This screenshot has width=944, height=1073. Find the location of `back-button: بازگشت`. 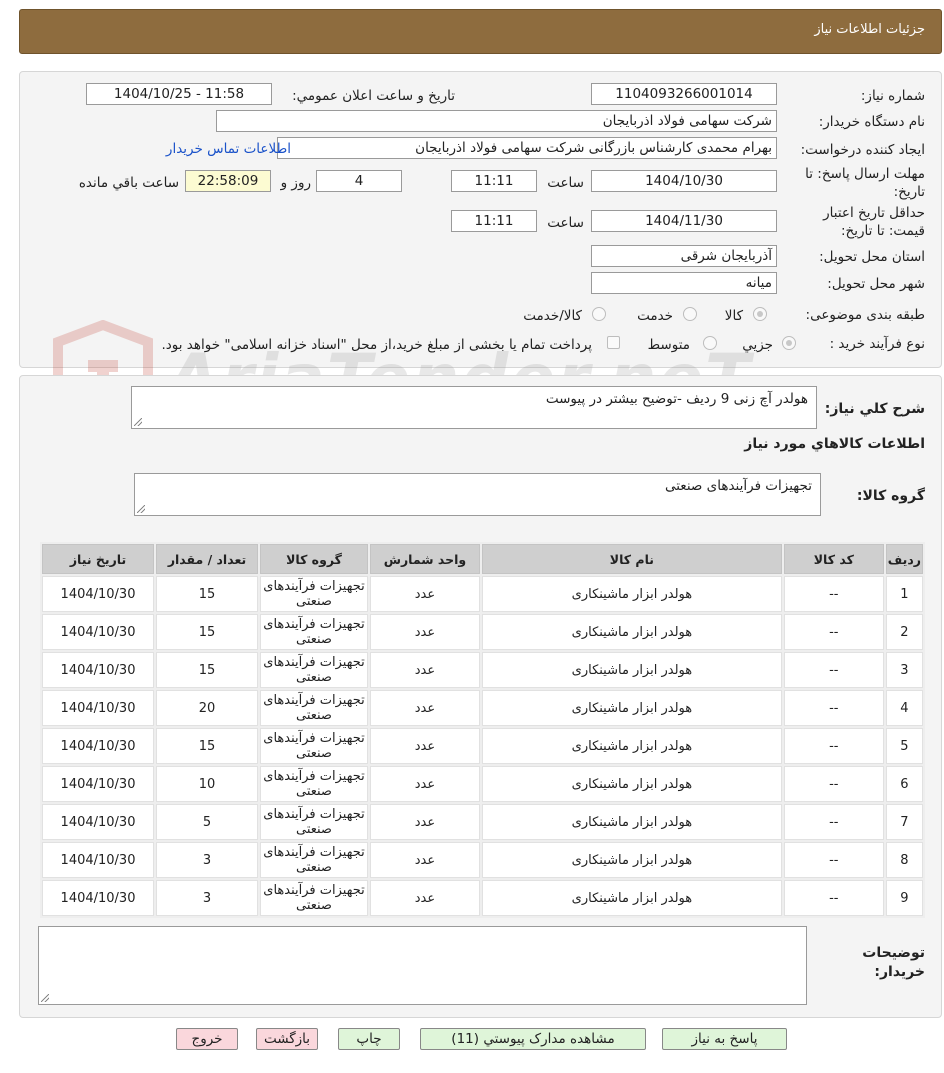

back-button: بازگشت is located at coordinates (287, 1039).